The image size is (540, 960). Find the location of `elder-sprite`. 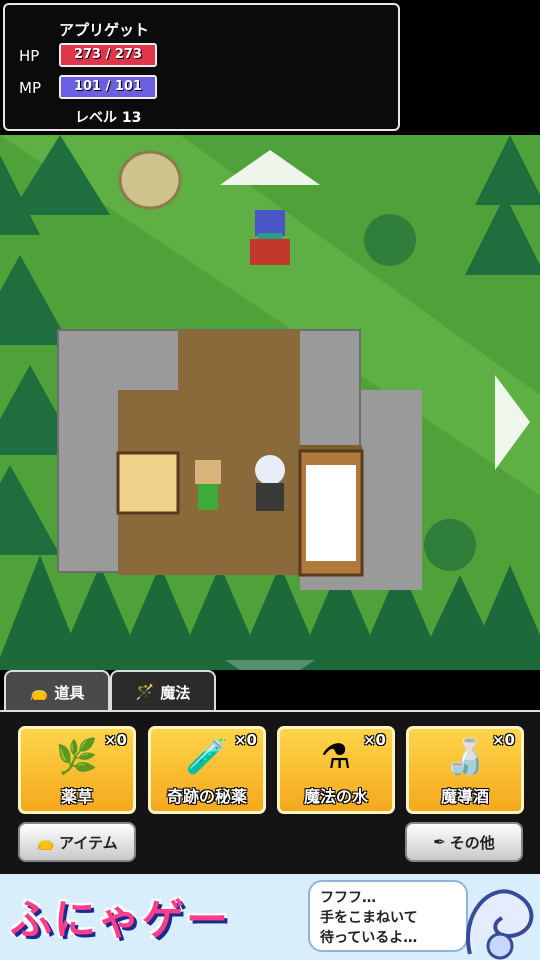

elder-sprite is located at coordinates (270, 483).